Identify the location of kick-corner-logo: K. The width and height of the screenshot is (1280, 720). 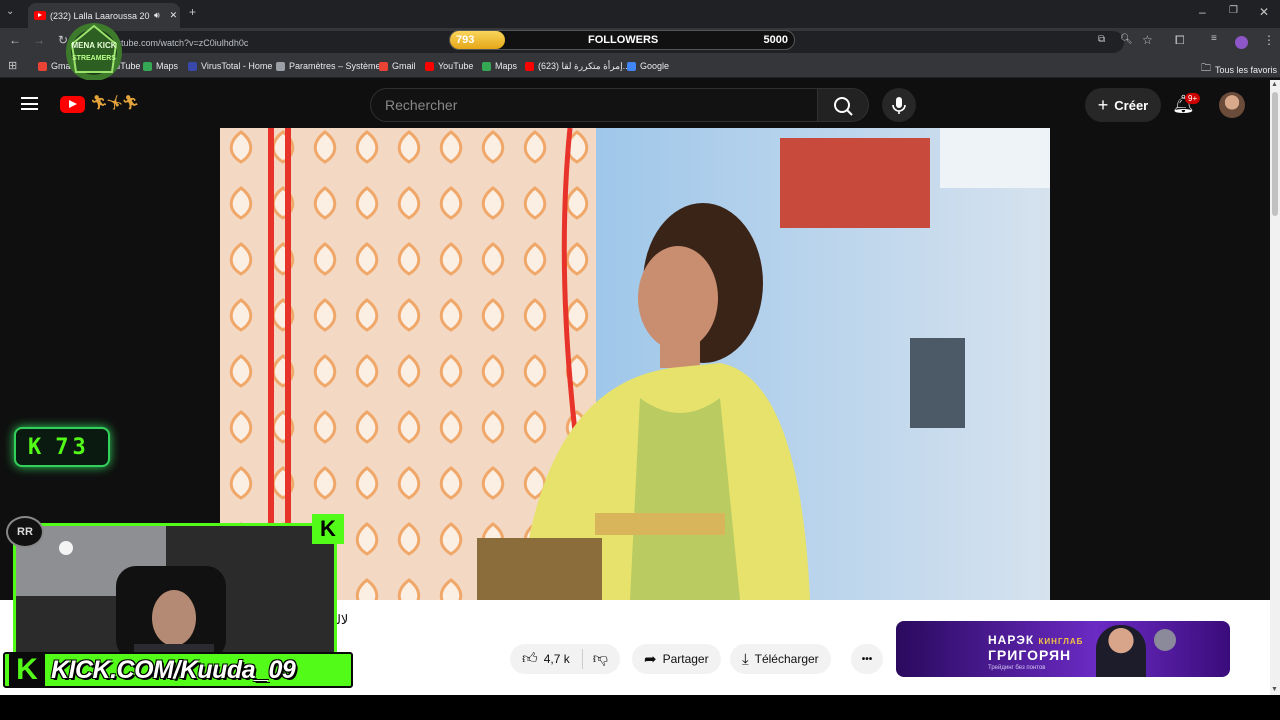
(328, 529).